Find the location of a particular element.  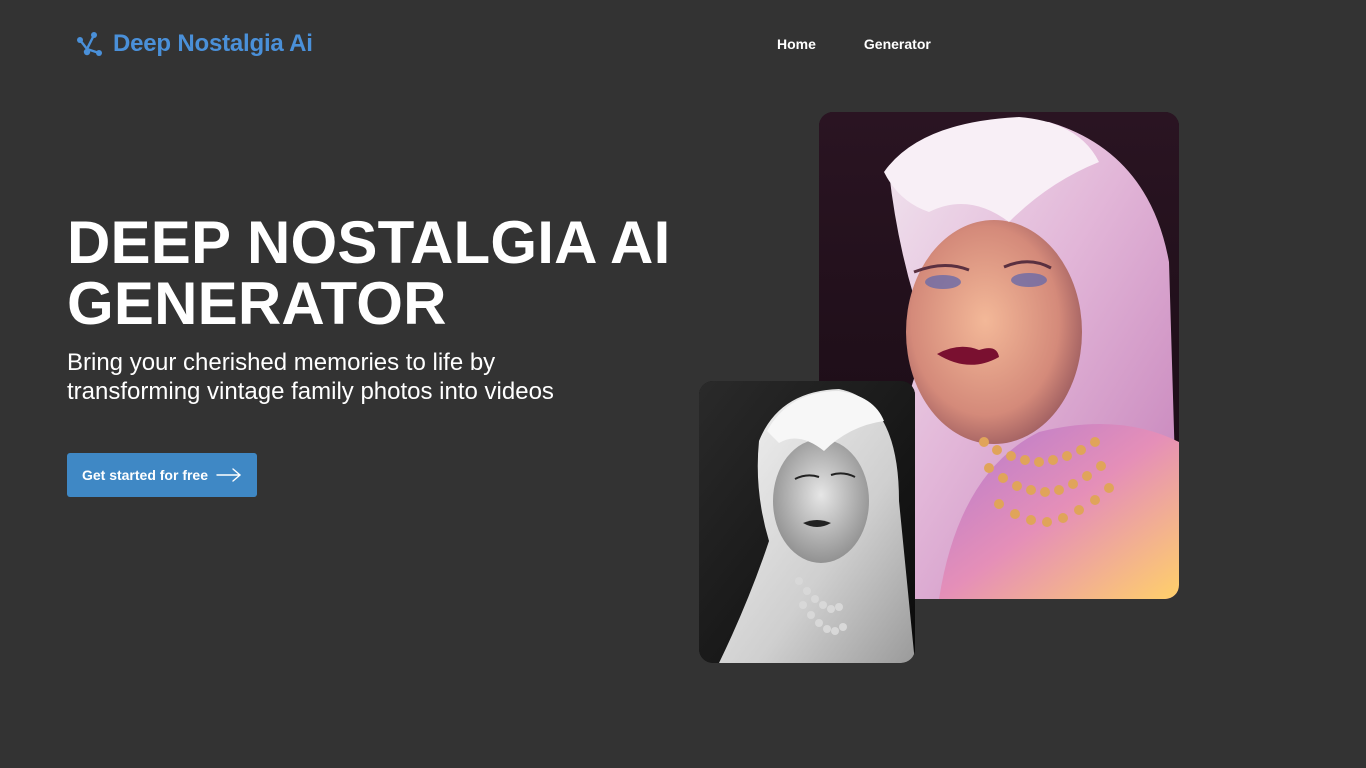

site-header: Deep Nostalgia Ai Home Generator is located at coordinates (683, 44).